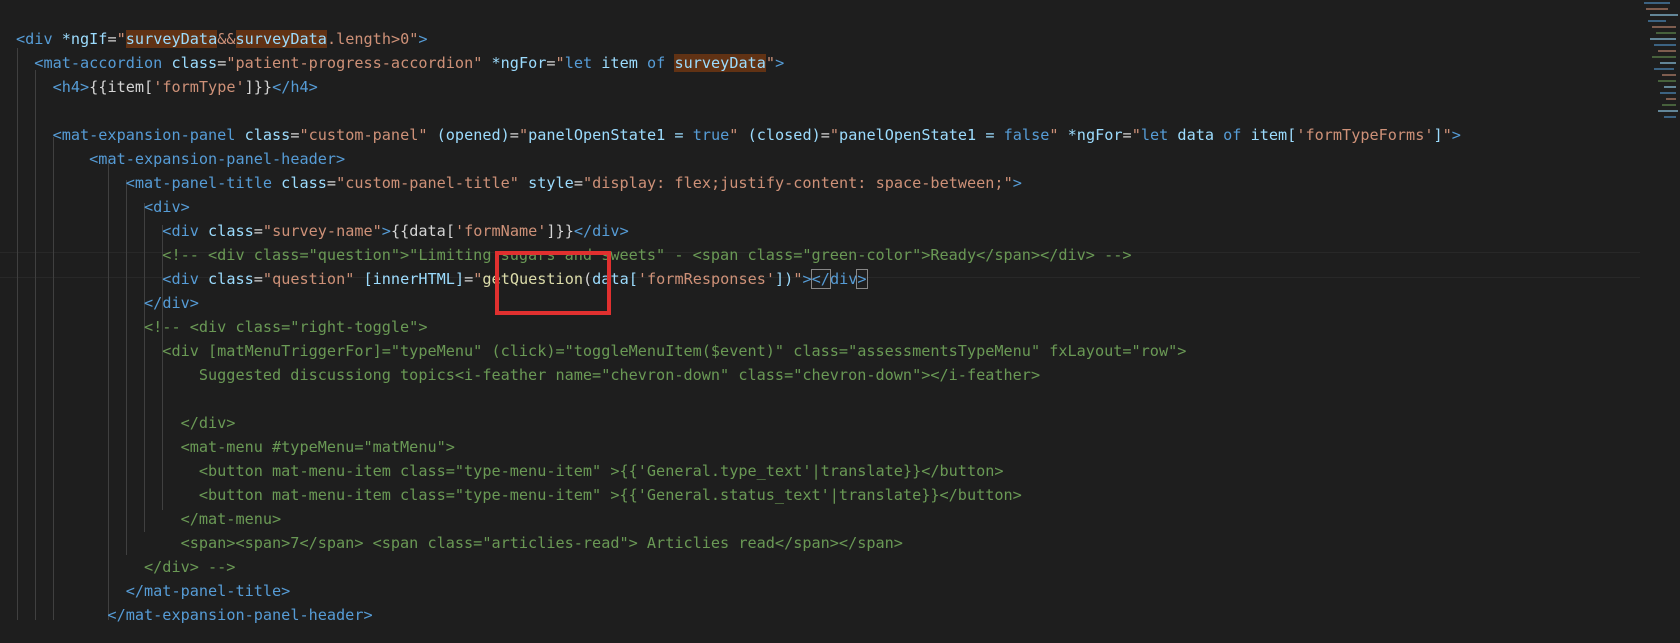 The width and height of the screenshot is (1680, 643). What do you see at coordinates (468, 135) in the screenshot?
I see `code-token: (opened)` at bounding box center [468, 135].